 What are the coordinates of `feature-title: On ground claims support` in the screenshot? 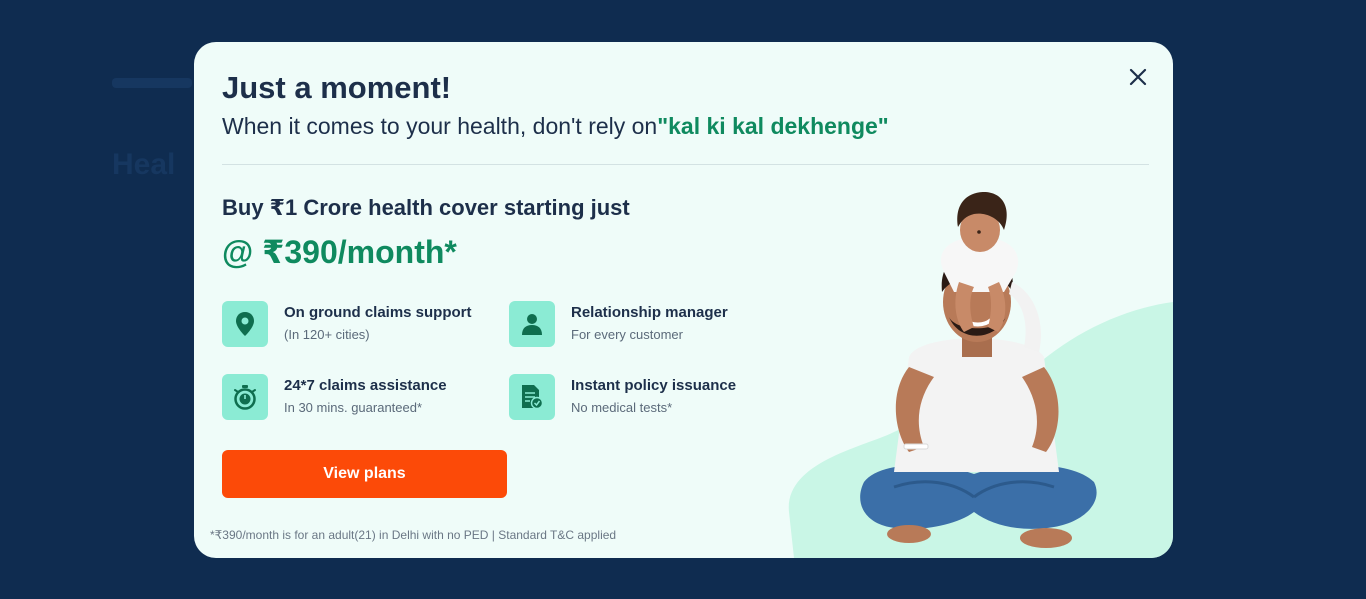 It's located at (378, 312).